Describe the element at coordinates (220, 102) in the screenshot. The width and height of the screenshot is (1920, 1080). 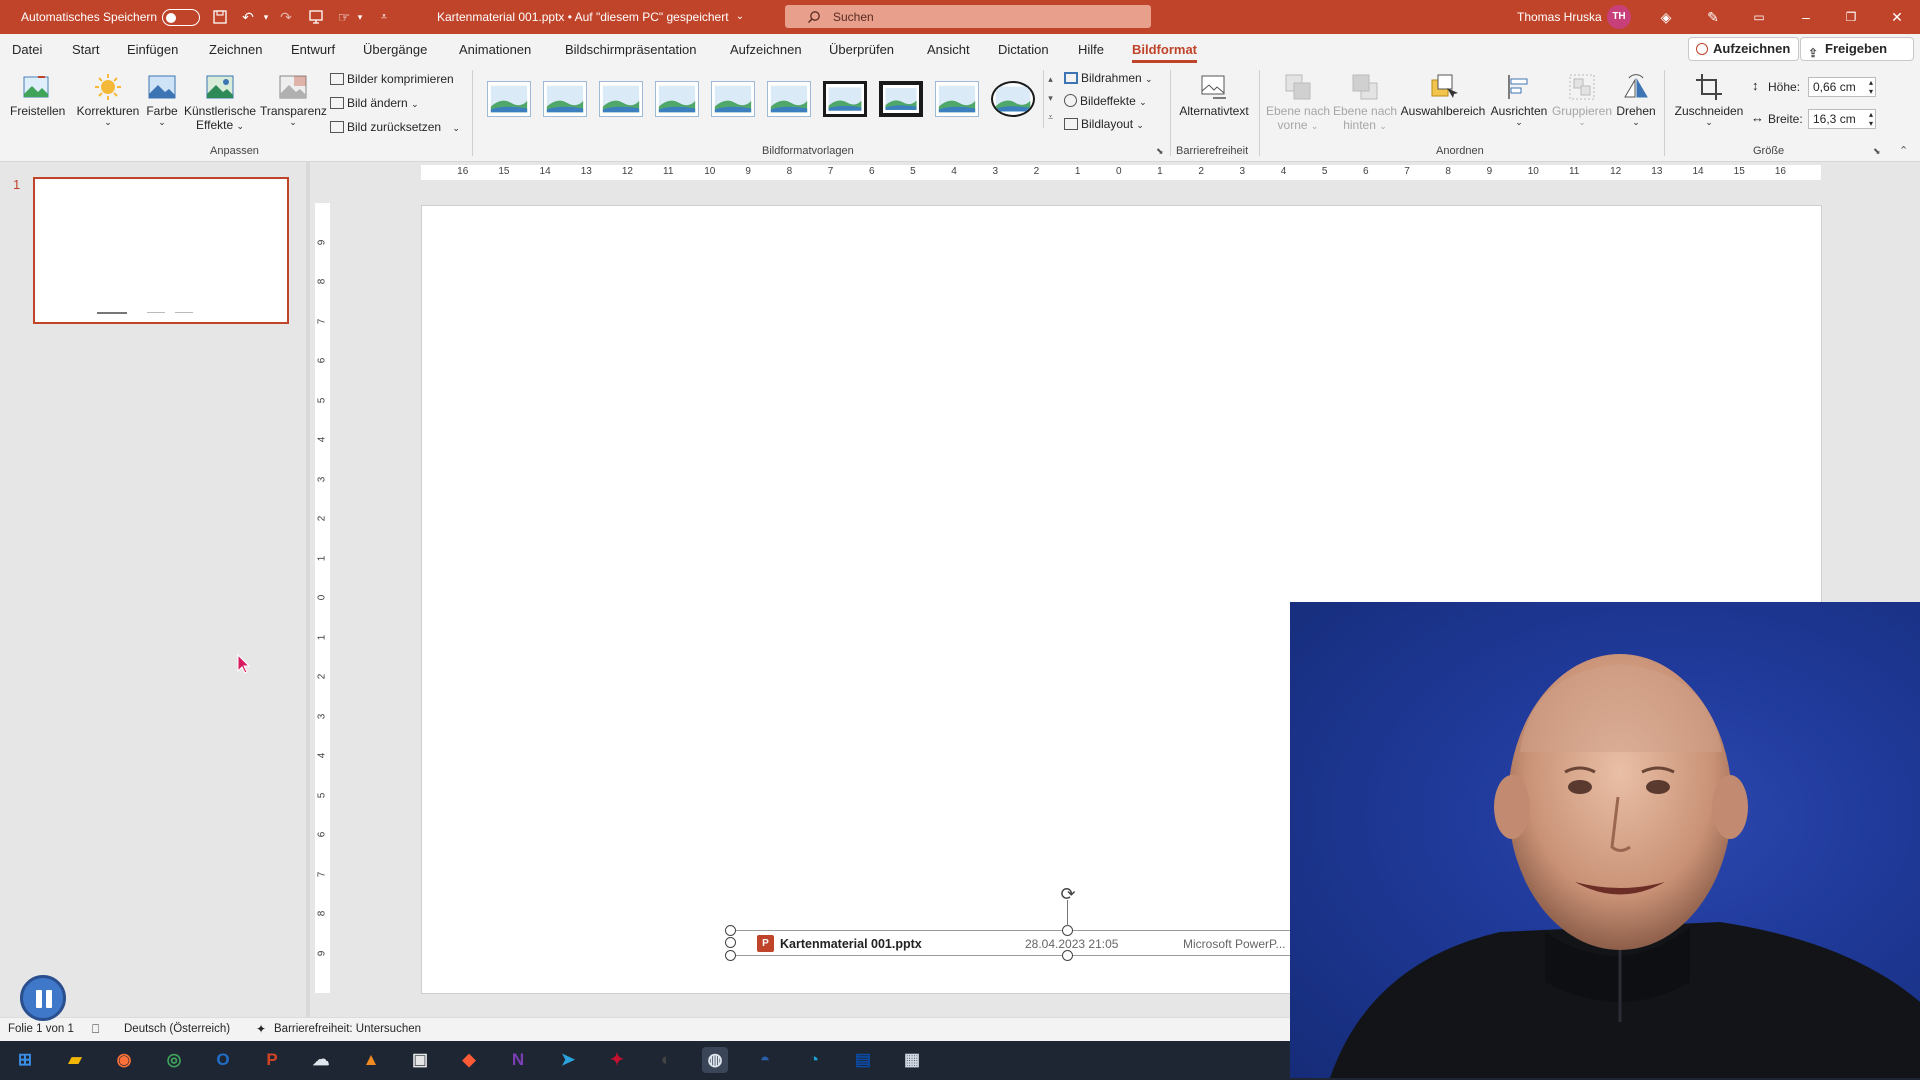
I see `kuenstlerische-effekte-button: Künstlerische Effekte ⌄` at that location.